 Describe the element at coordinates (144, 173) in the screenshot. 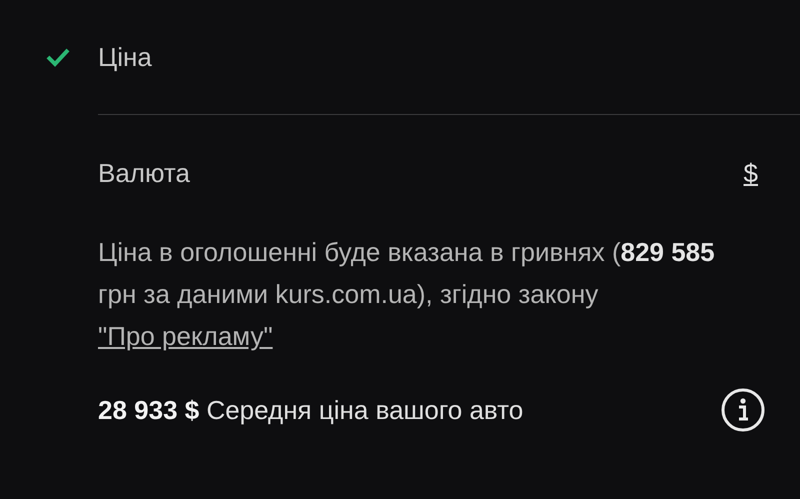

I see `currency-label: Валюта` at that location.